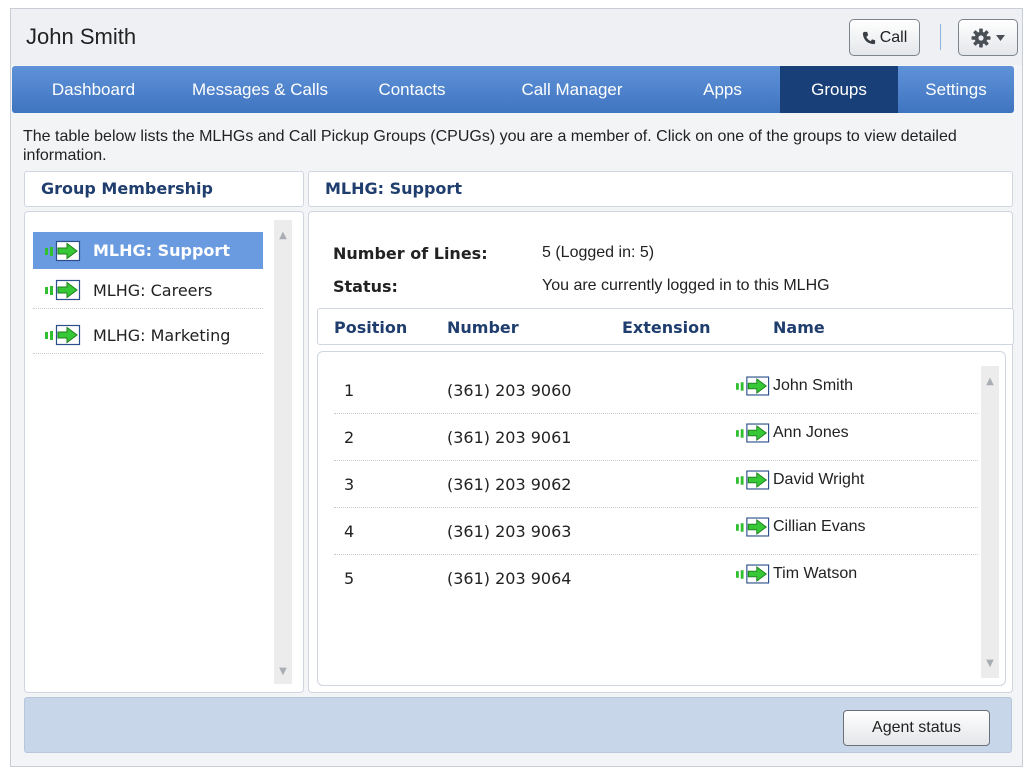 This screenshot has height=769, width=1031. What do you see at coordinates (509, 437) in the screenshot?
I see `cell-number: (361) 203 9061` at bounding box center [509, 437].